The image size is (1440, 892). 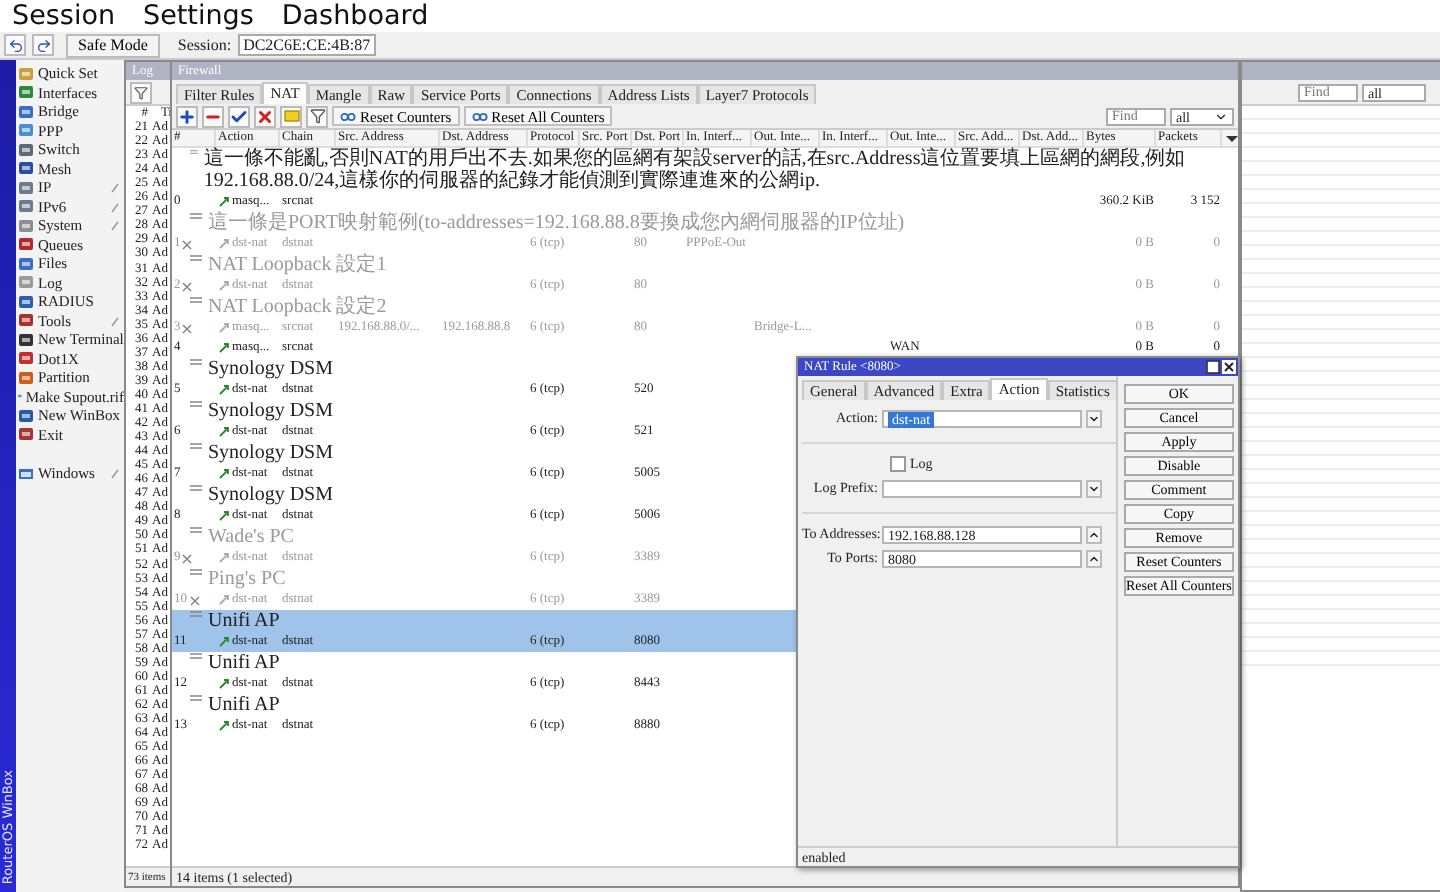 I want to click on menu-item: Session, so click(x=64, y=16).